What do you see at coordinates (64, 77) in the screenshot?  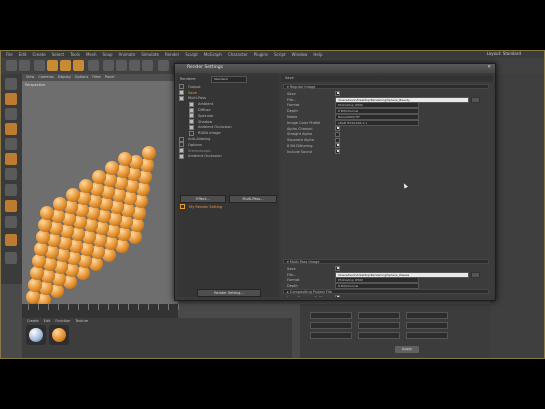 I see `viewport-menu-display: Display` at bounding box center [64, 77].